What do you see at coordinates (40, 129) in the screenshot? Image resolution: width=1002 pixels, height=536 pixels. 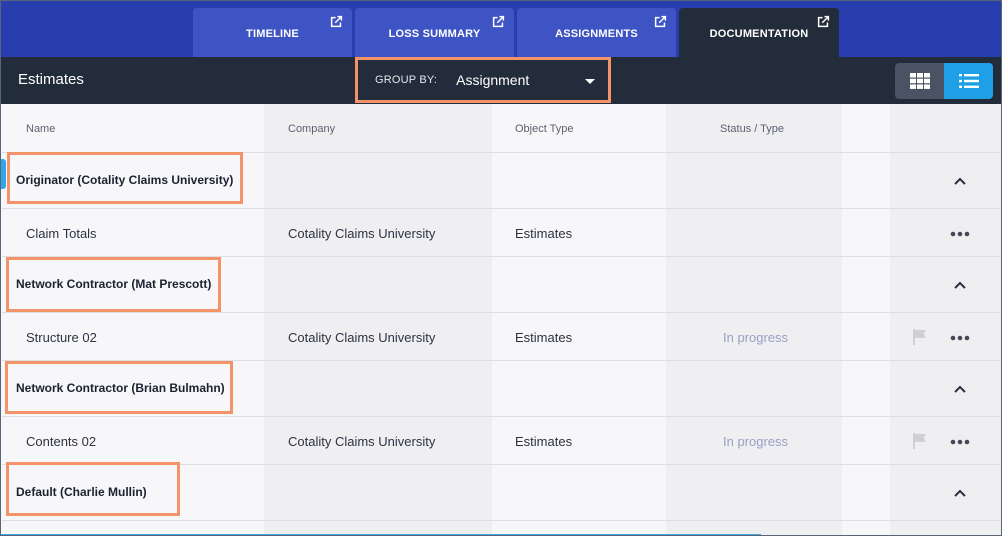 I see `column-header-name: Name` at bounding box center [40, 129].